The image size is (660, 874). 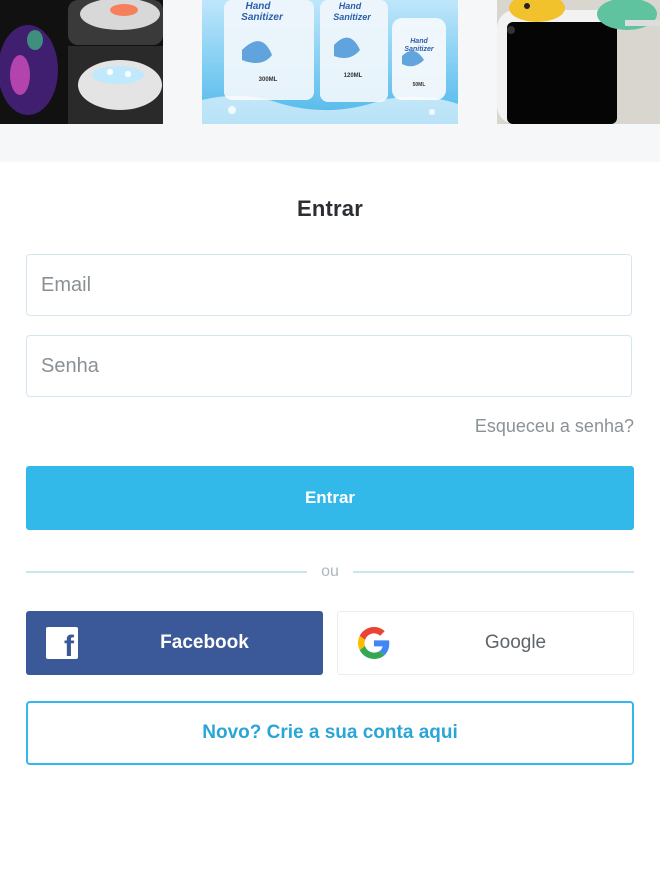 What do you see at coordinates (493, 572) in the screenshot?
I see `divider-line-right` at bounding box center [493, 572].